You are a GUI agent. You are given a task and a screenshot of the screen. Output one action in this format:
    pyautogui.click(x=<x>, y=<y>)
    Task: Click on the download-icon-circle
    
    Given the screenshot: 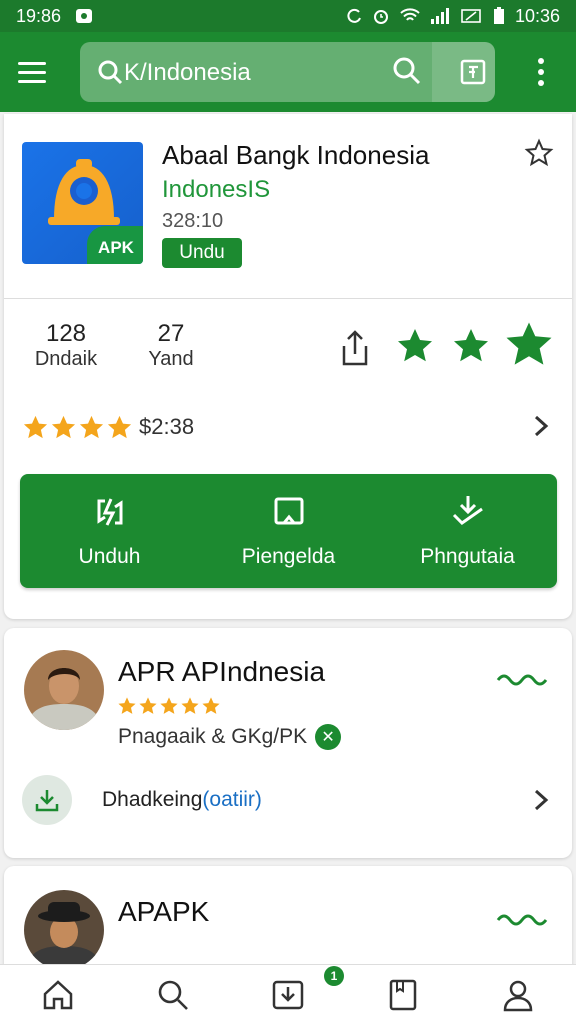 What is the action you would take?
    pyautogui.click(x=47, y=800)
    